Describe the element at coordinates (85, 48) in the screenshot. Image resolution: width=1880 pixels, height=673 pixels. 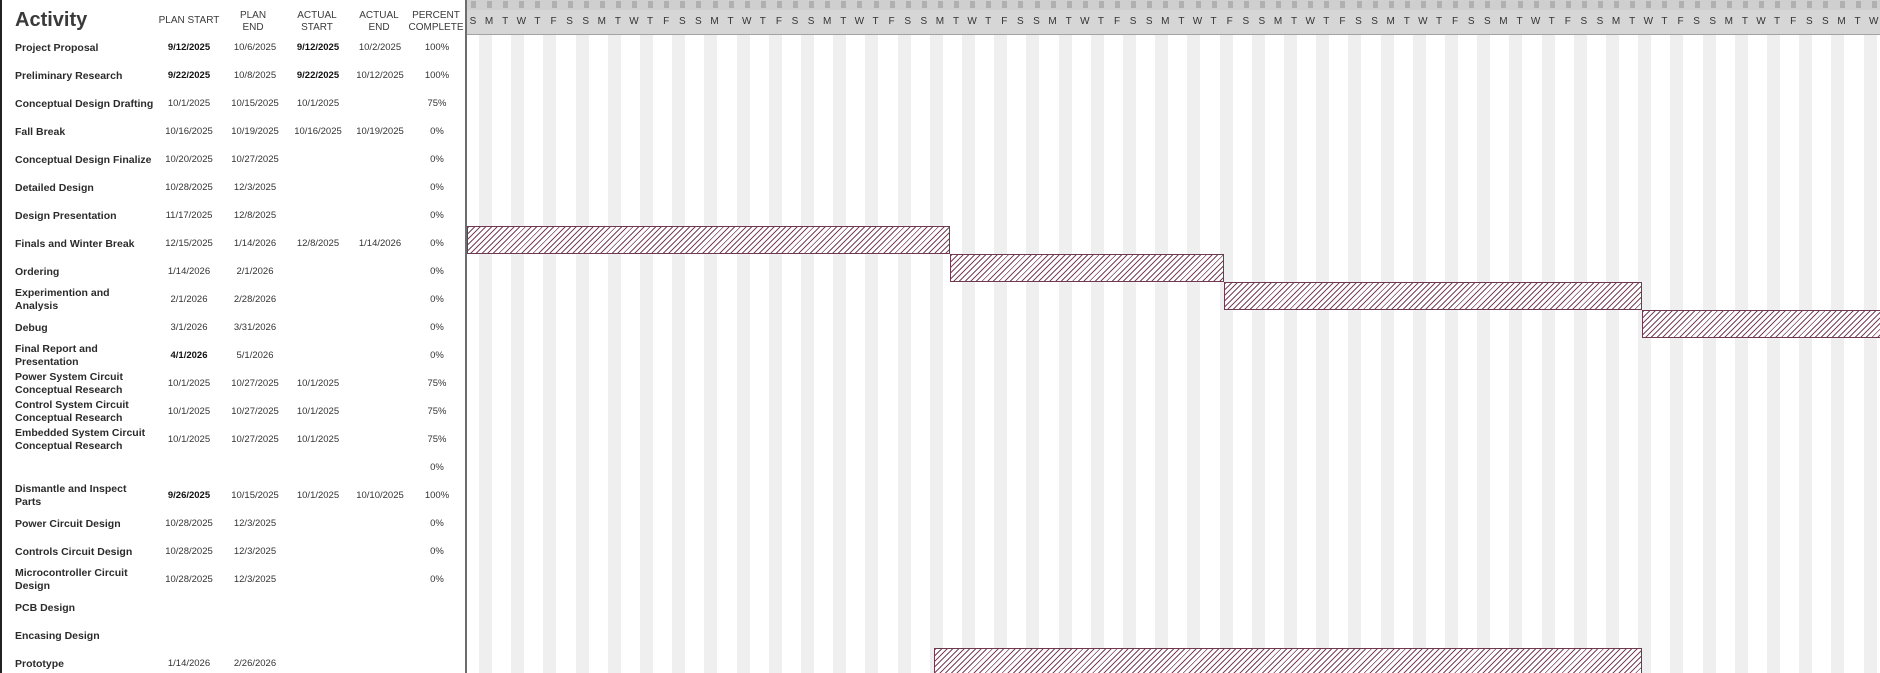
I see `task-label: Project Proposal` at that location.